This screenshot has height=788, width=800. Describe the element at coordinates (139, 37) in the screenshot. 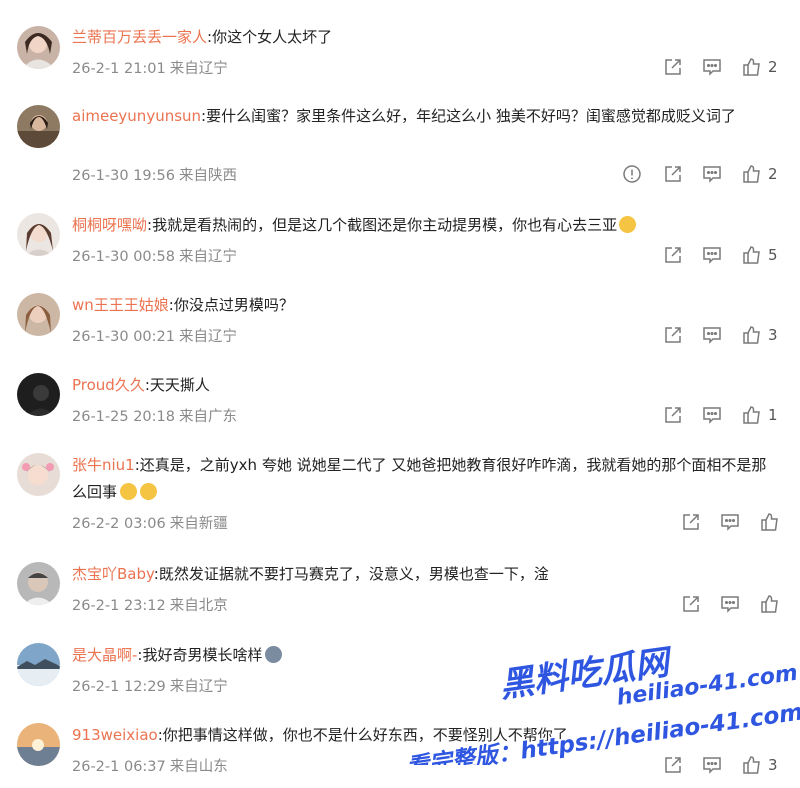

I see `username-link: 兰蒂百万丢丢一家人` at that location.